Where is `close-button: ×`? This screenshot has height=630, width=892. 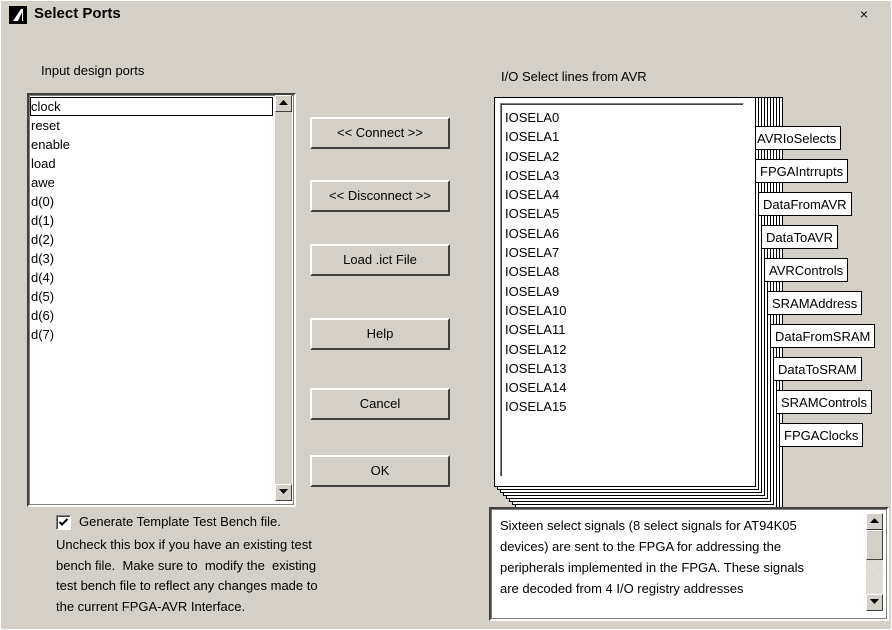
close-button: × is located at coordinates (864, 14).